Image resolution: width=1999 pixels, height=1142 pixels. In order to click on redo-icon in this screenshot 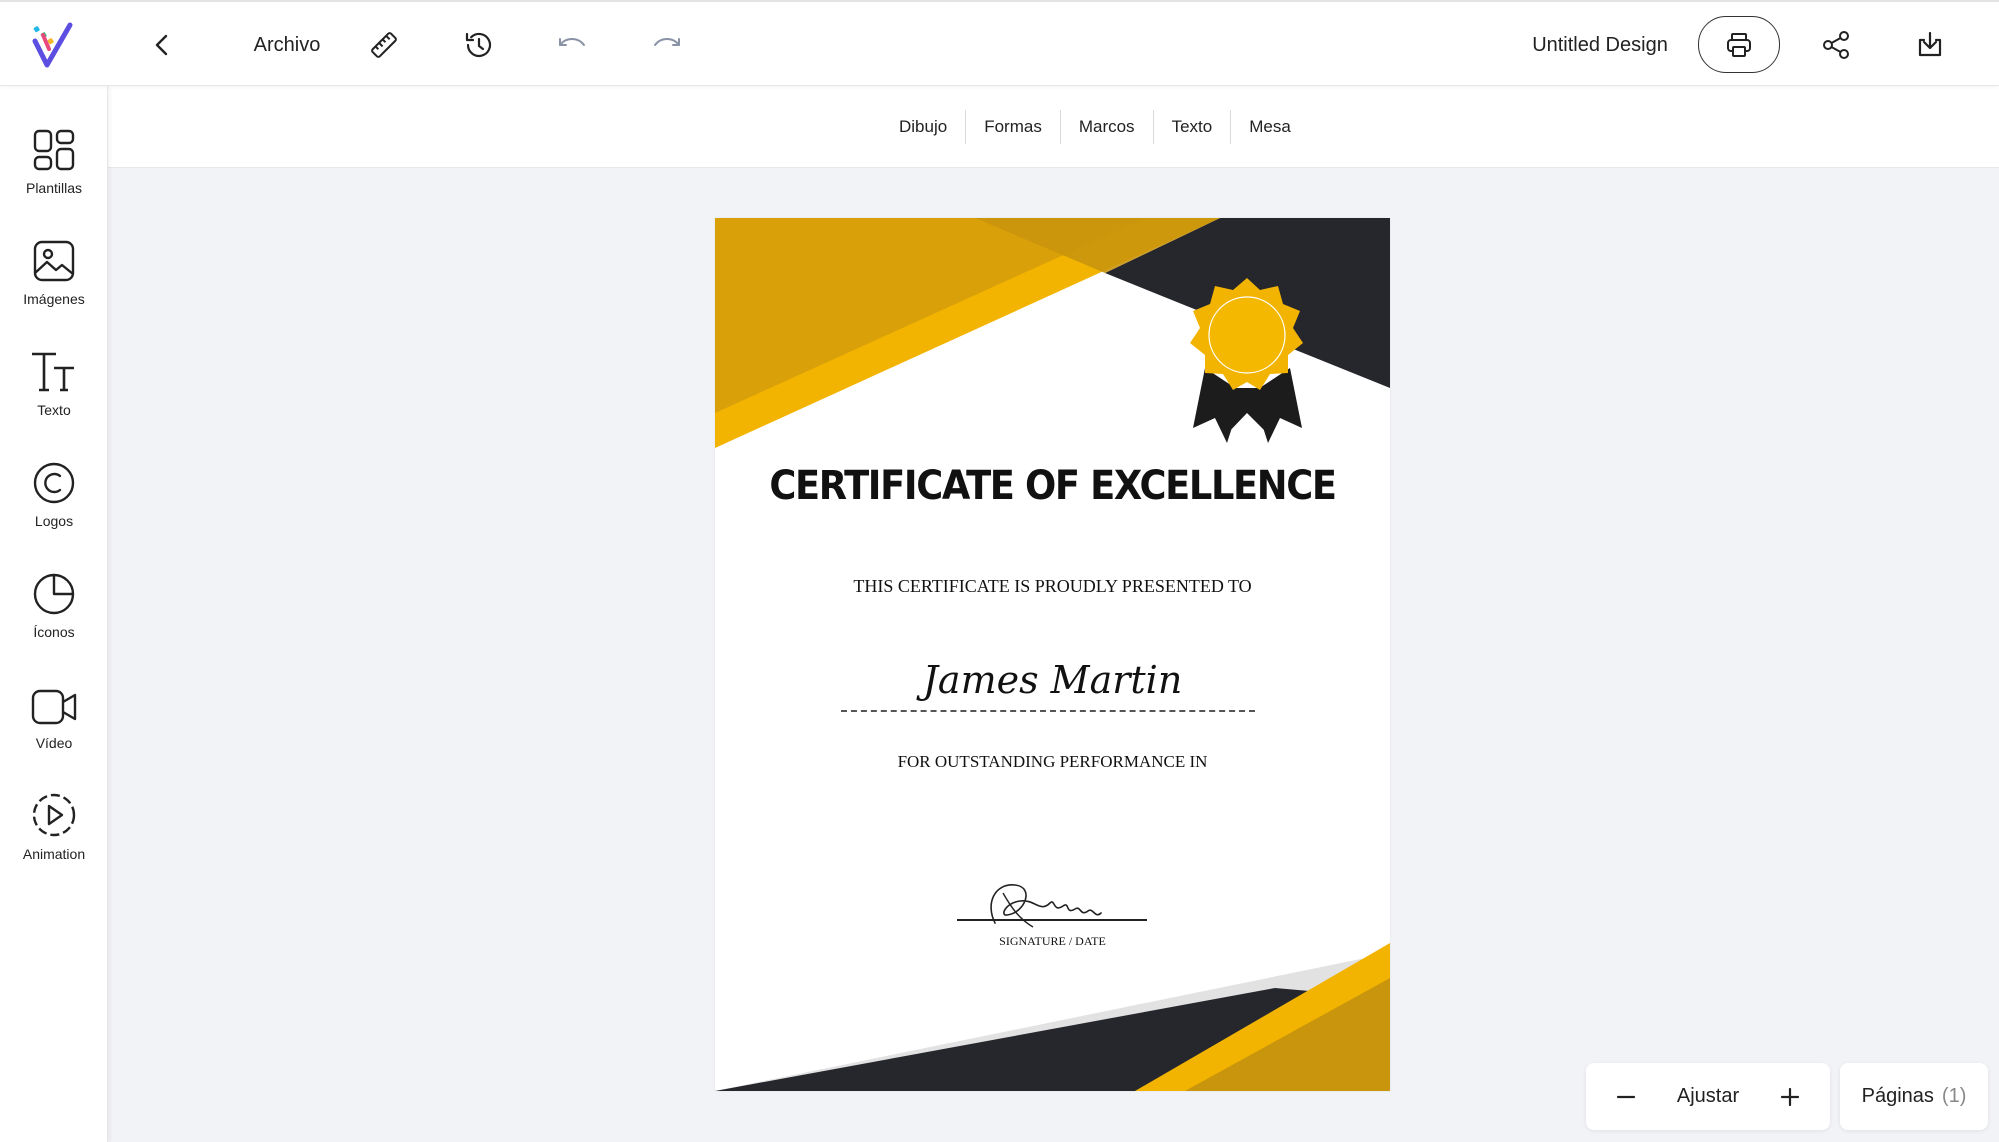, I will do `click(667, 45)`.